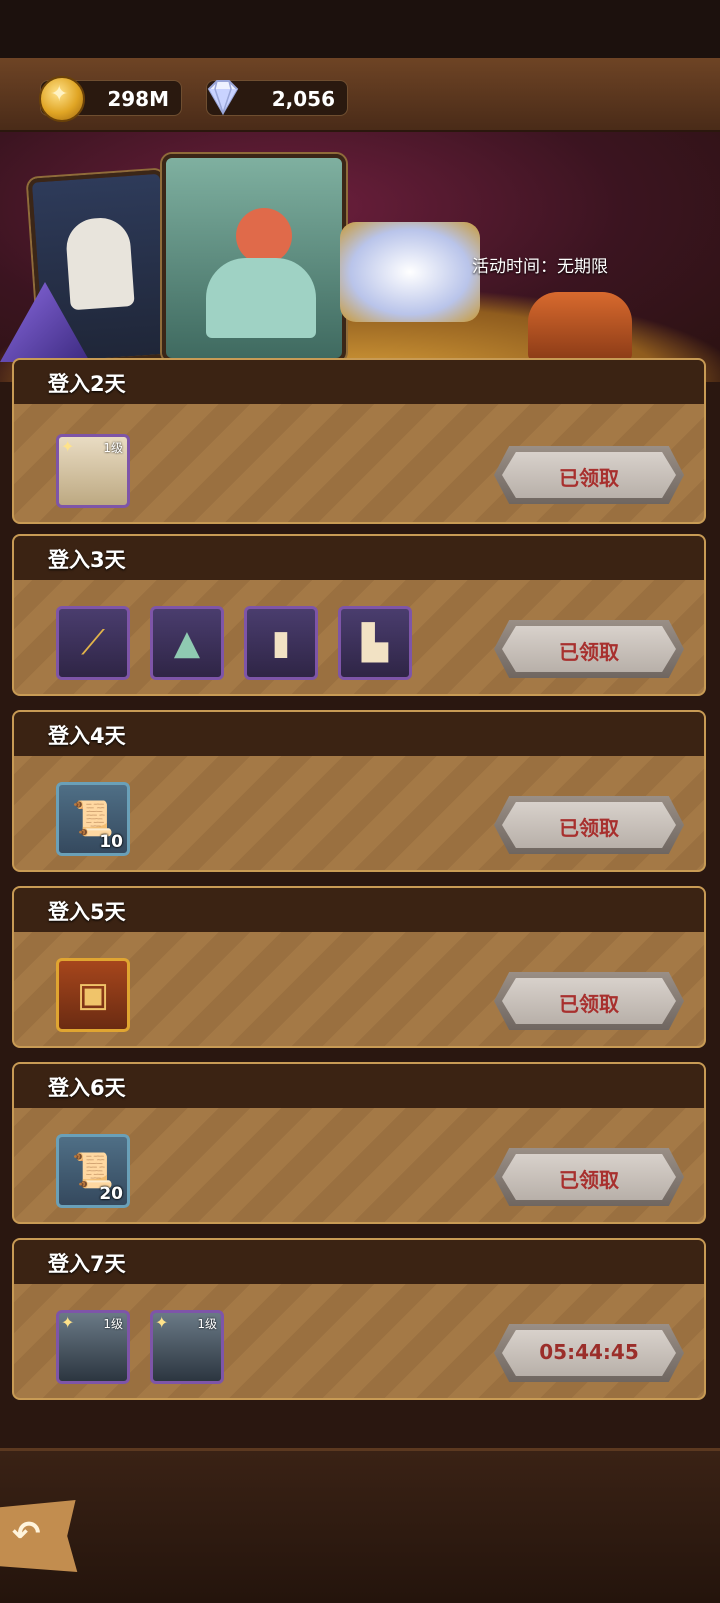 This screenshot has width=720, height=1603. Describe the element at coordinates (93, 995) in the screenshot. I see `chest-icon: ▣` at that location.